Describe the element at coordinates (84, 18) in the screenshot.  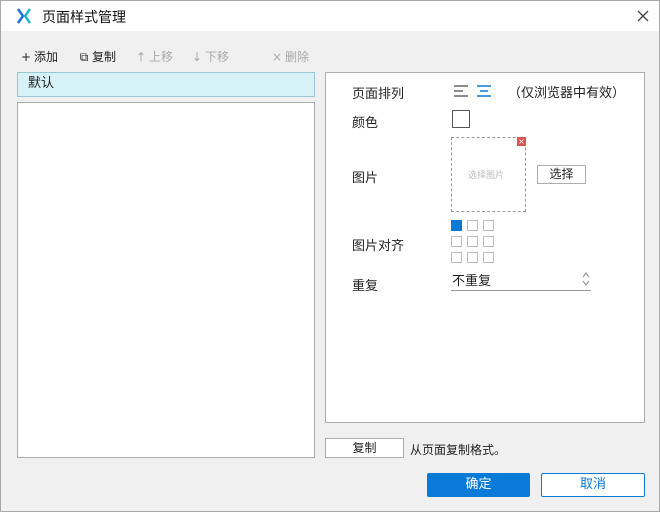
I see `dialog-title: 页面样式管理` at that location.